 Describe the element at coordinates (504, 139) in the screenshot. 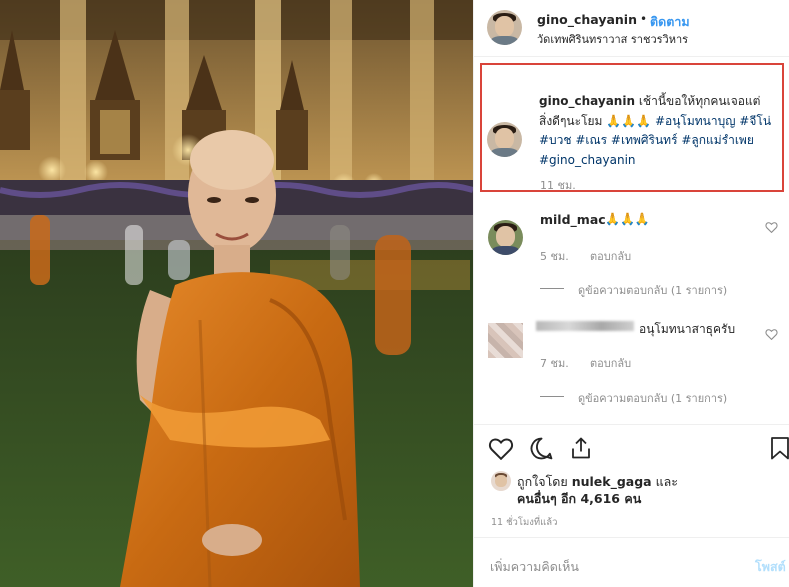

I see `caption-author-avatar` at that location.